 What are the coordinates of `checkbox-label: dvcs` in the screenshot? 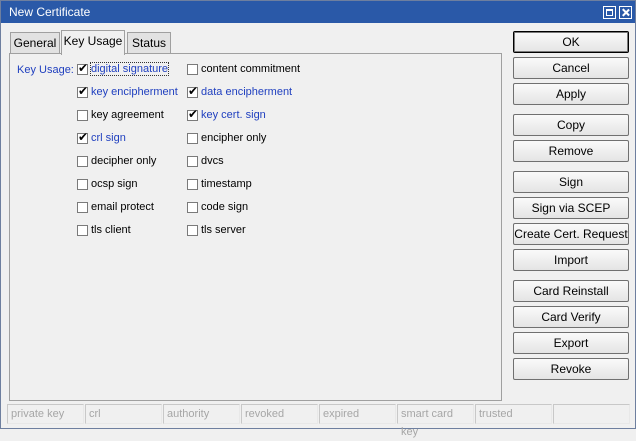 It's located at (212, 161).